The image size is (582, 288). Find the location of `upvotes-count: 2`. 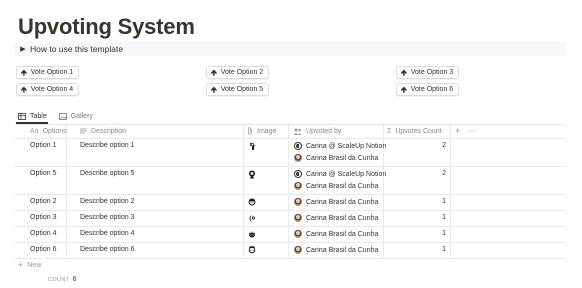

upvotes-count: 2 is located at coordinates (444, 173).